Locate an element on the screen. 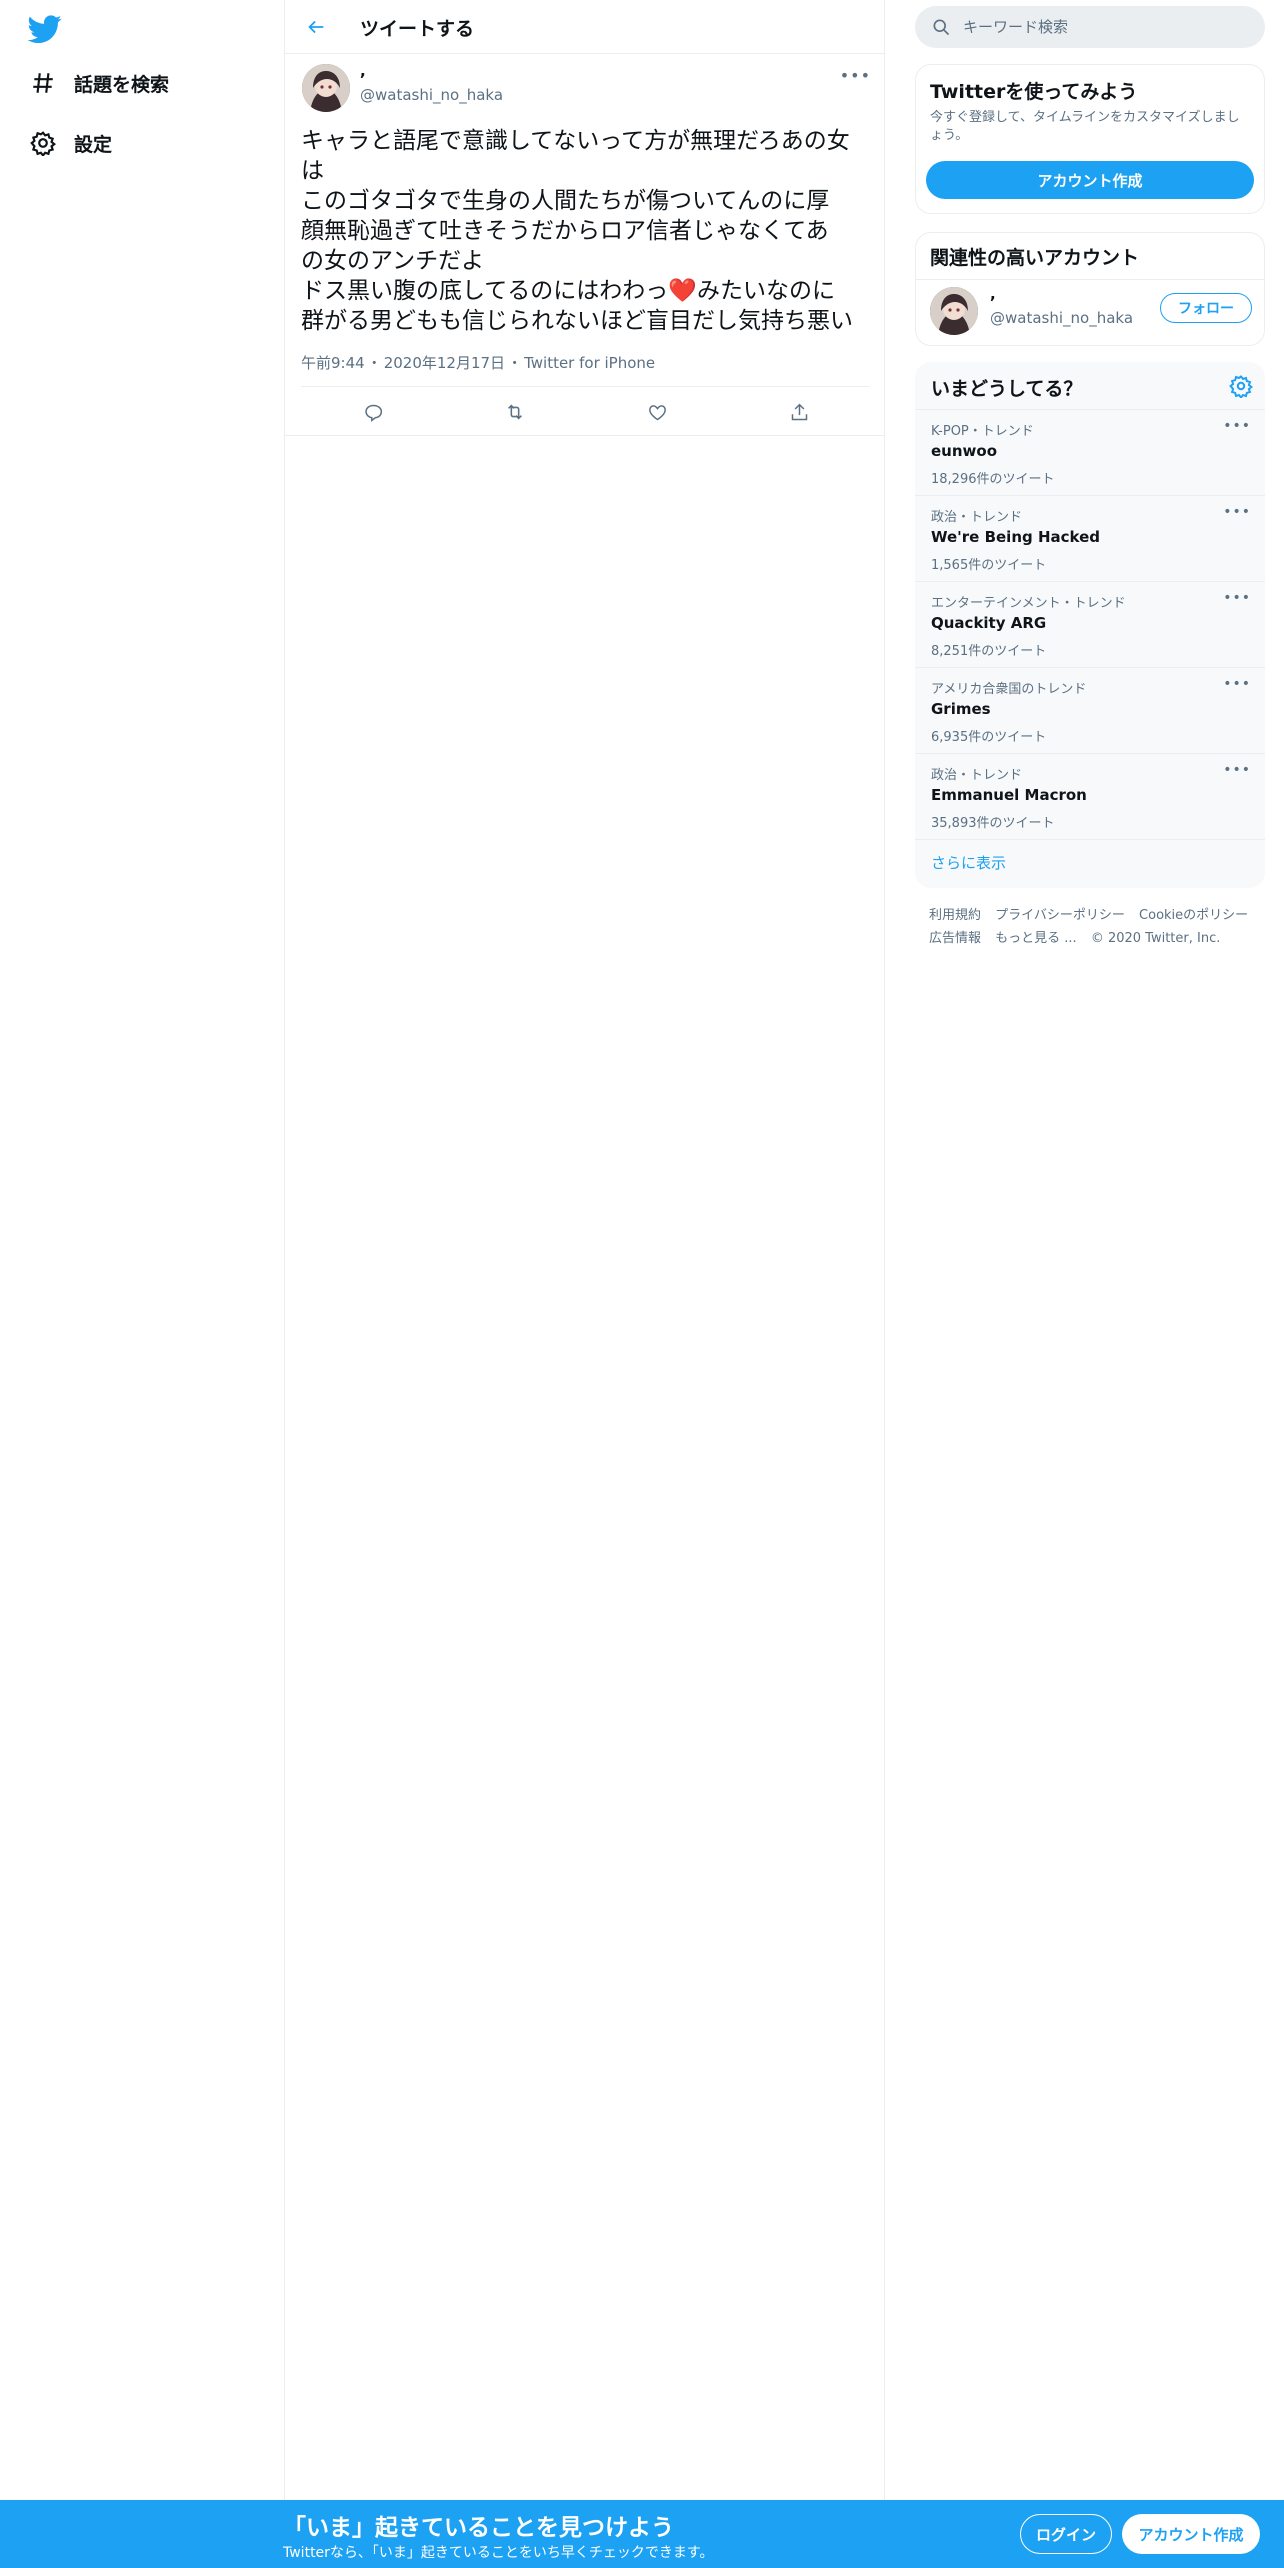 The image size is (1284, 2568). cookie-link: Cookieのポリシー is located at coordinates (1193, 915).